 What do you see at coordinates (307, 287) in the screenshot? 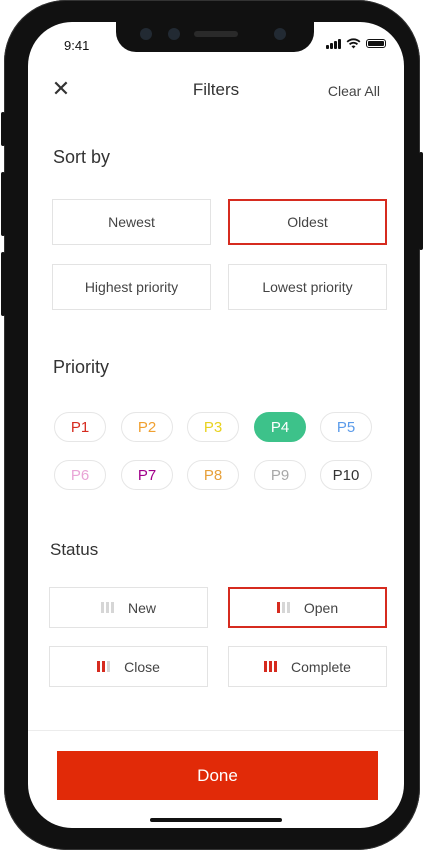
I see `sort-option-lowest-priority: Lowest priority` at bounding box center [307, 287].